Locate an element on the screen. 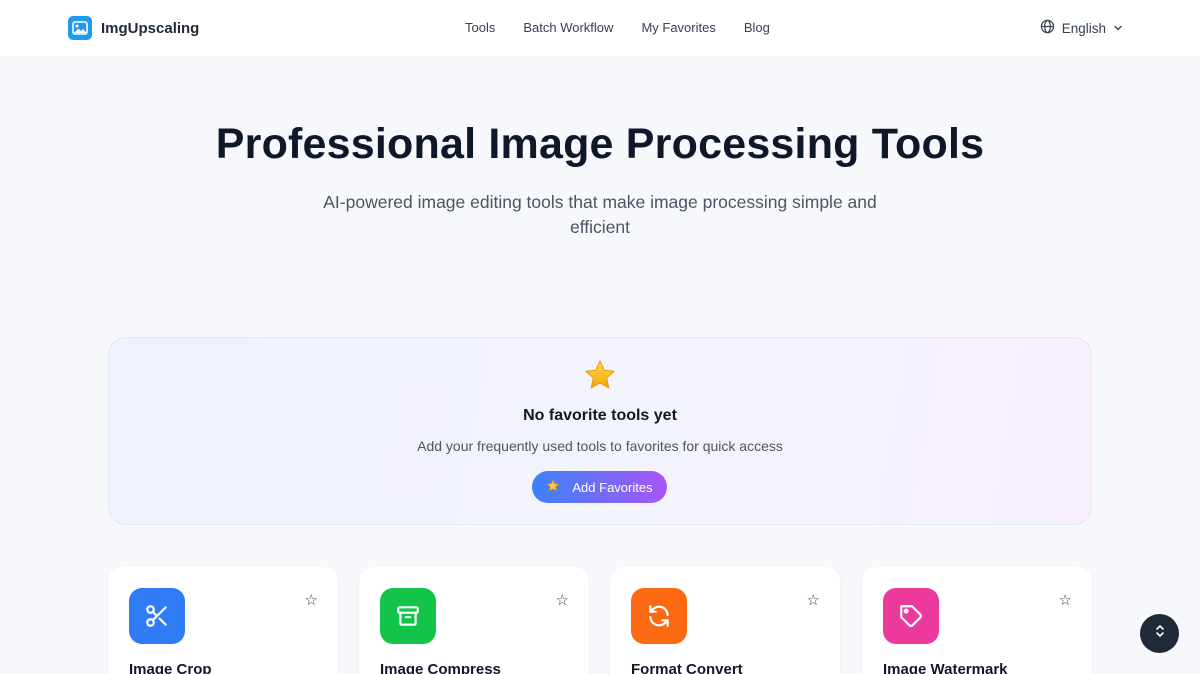 The height and width of the screenshot is (674, 1200). language-label: English is located at coordinates (1083, 28).